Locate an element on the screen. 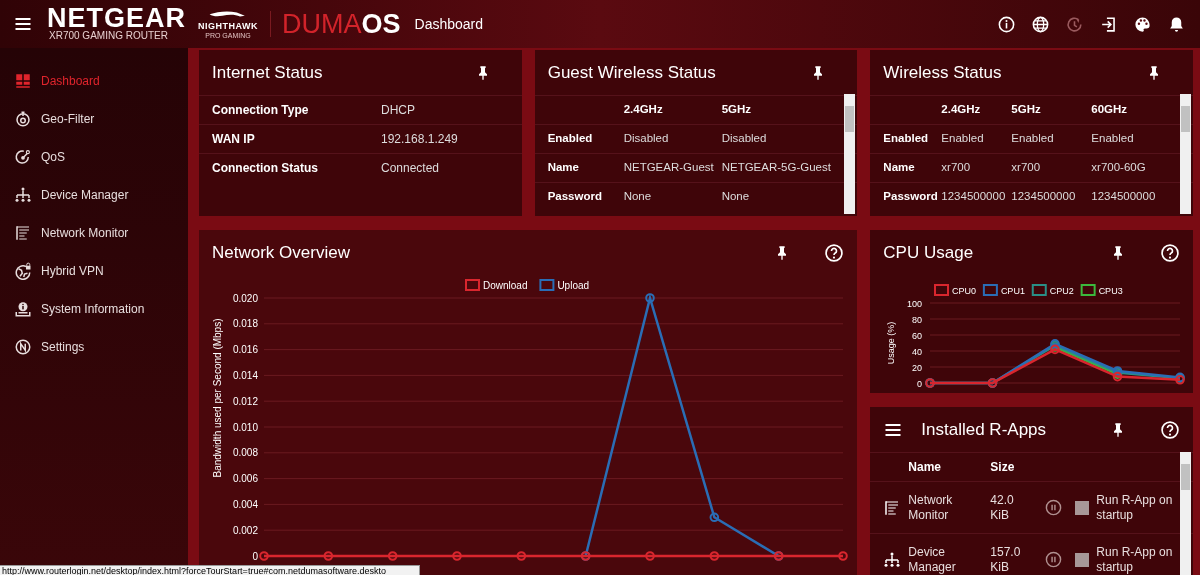 The height and width of the screenshot is (575, 1200). legend-label: Download is located at coordinates (505, 285).